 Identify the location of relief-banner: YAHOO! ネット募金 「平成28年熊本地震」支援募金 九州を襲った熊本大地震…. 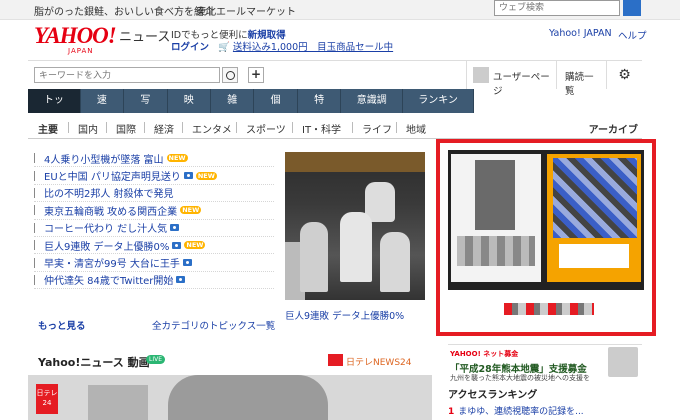
(545, 363).